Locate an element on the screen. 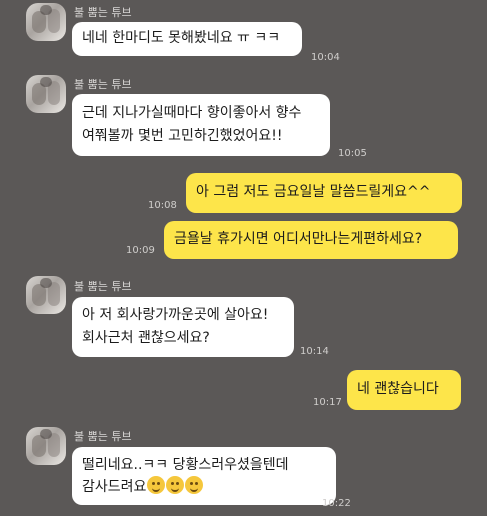 This screenshot has height=516, width=487. message-line: 근데 지나가실때마다 향이좋아서 향수 is located at coordinates (192, 113).